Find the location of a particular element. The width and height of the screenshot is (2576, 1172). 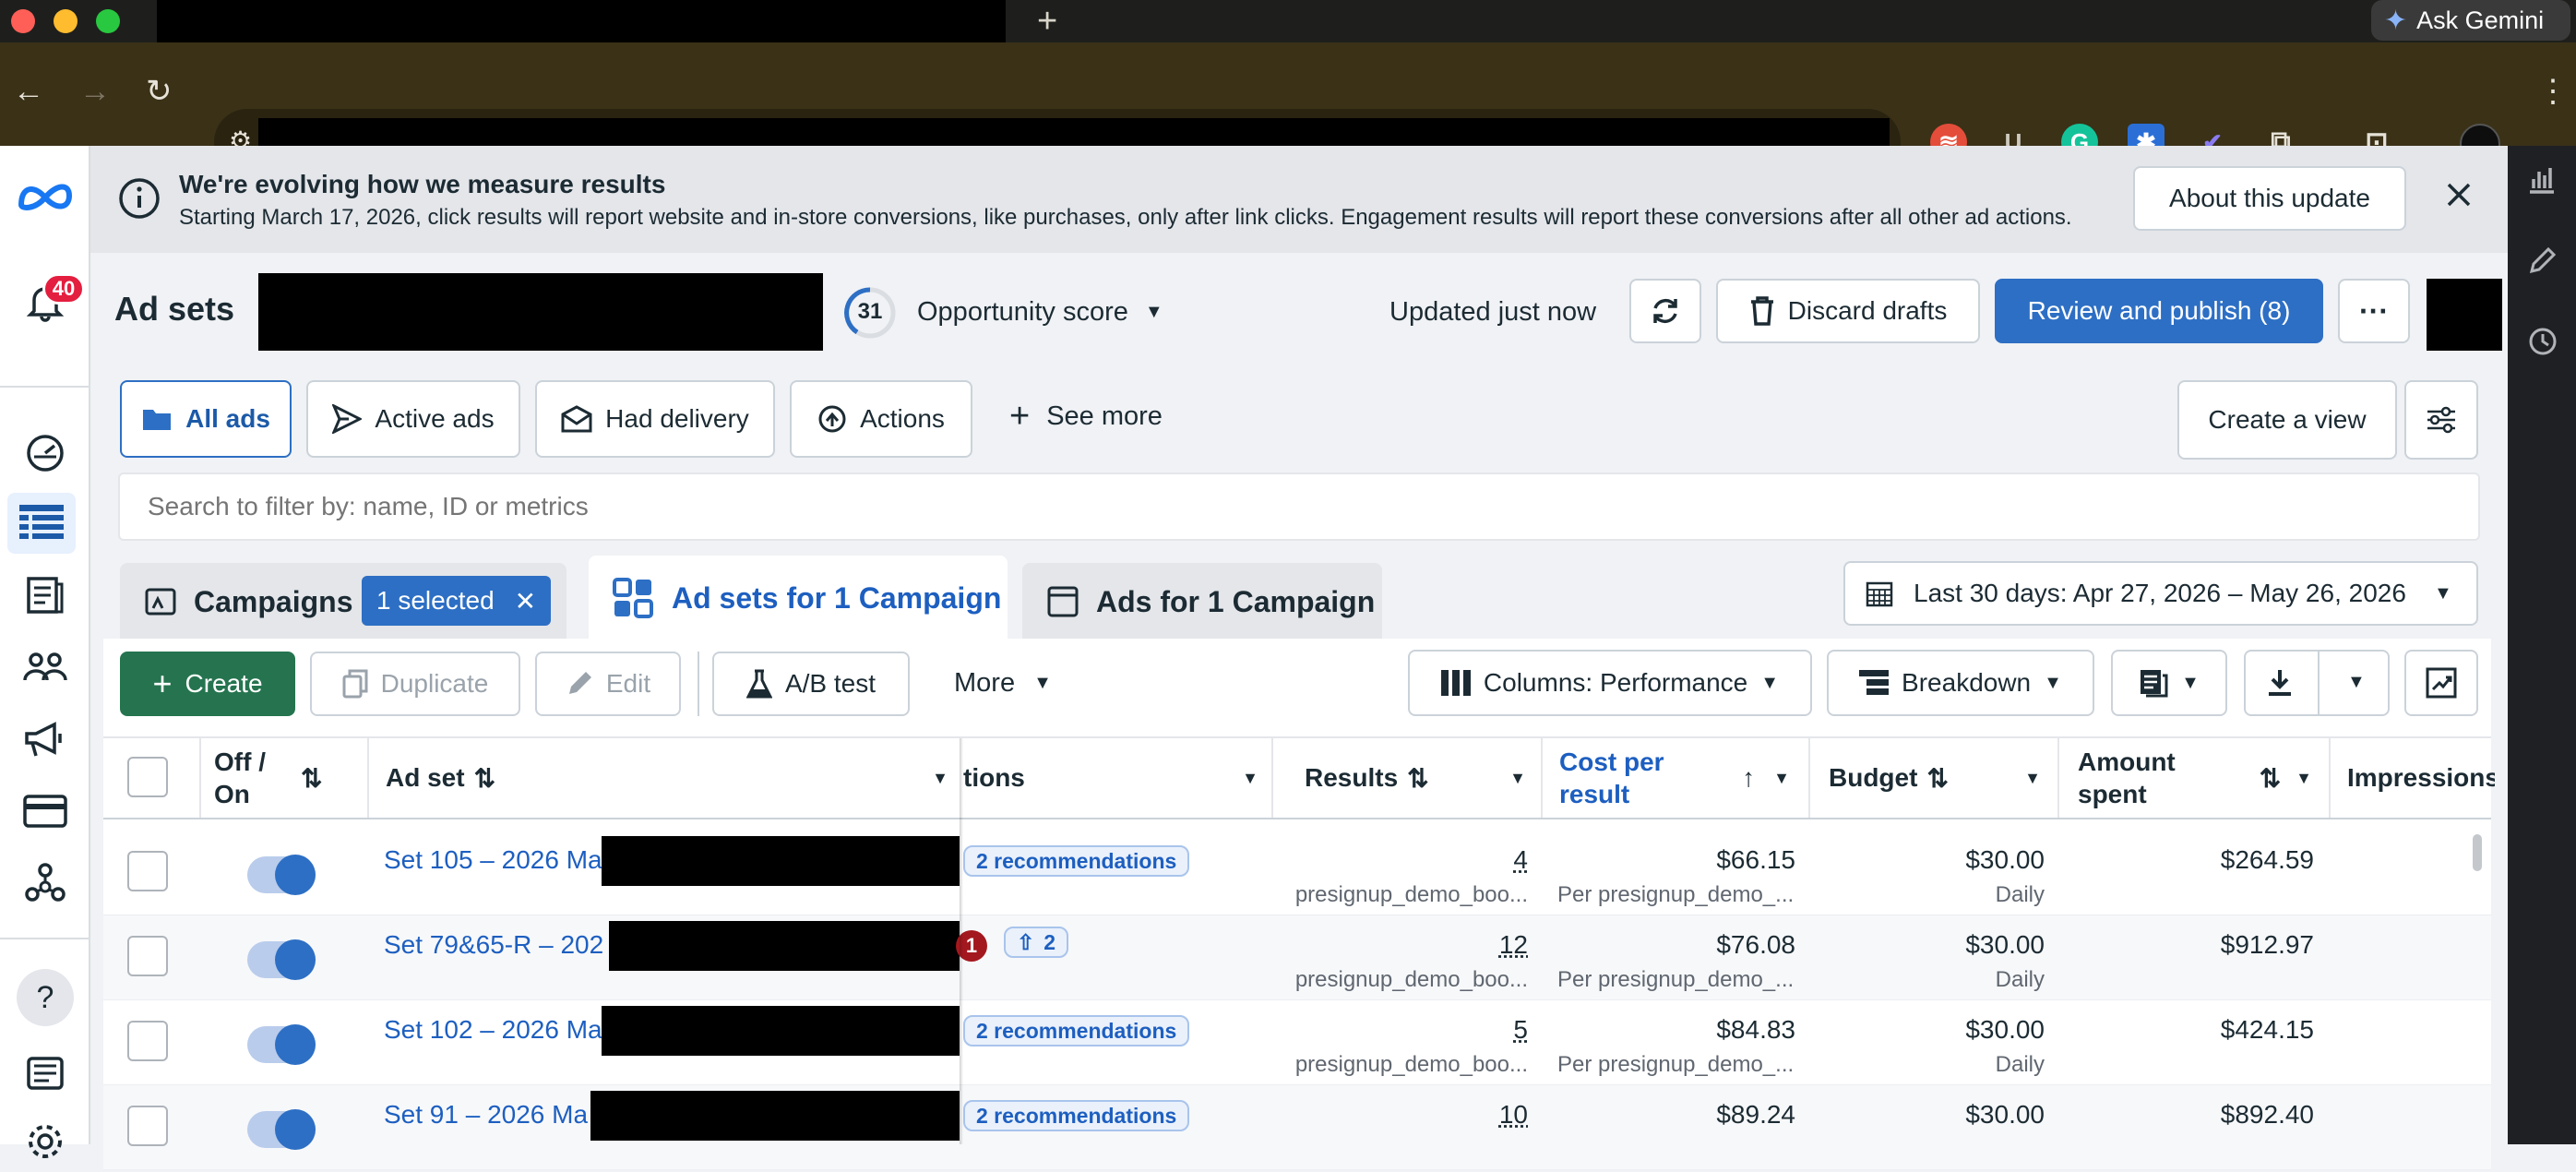

ad-set-name-link: Set 102 – 2026 Ma is located at coordinates (493, 1030).